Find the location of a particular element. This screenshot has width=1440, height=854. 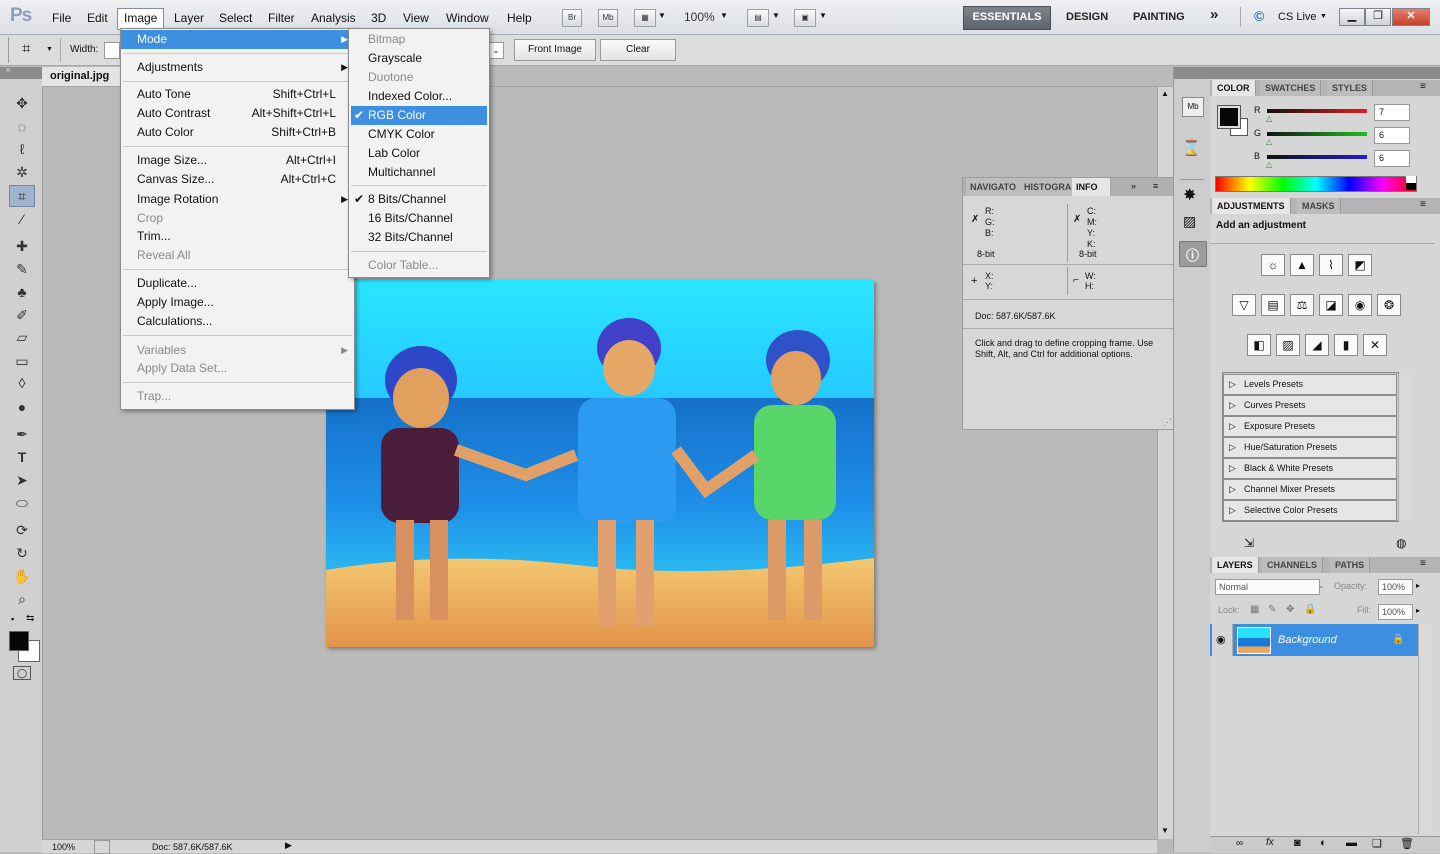

preset-selective-color: ▷ Selective Color Presets is located at coordinates (1310, 510).